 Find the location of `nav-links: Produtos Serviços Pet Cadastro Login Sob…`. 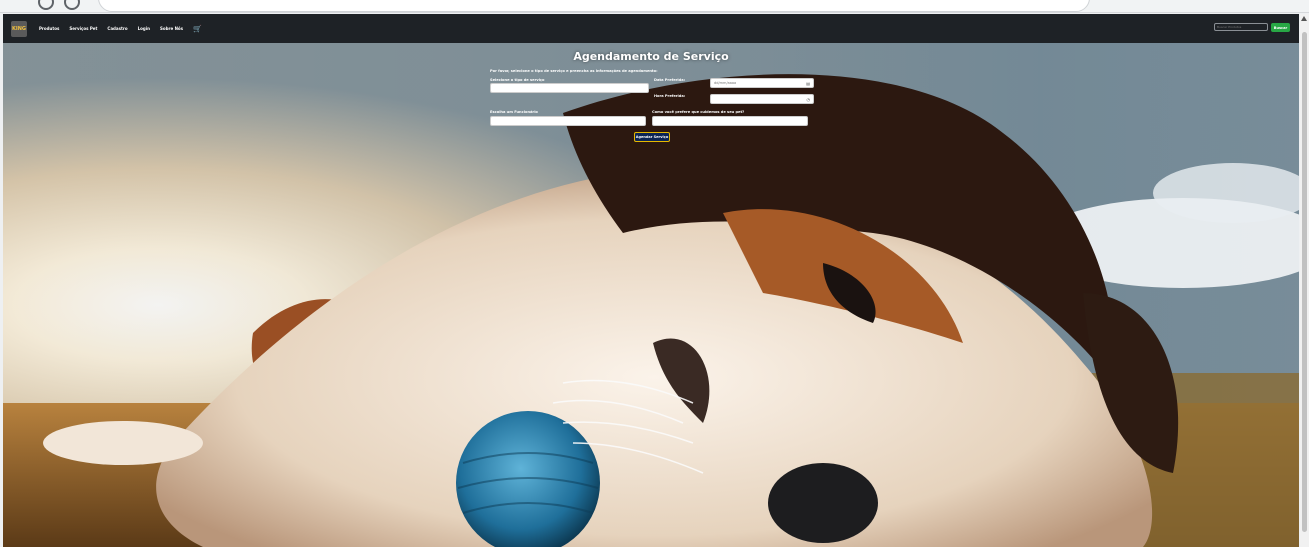

nav-links: Produtos Serviços Pet Cadastro Login Sob… is located at coordinates (120, 29).